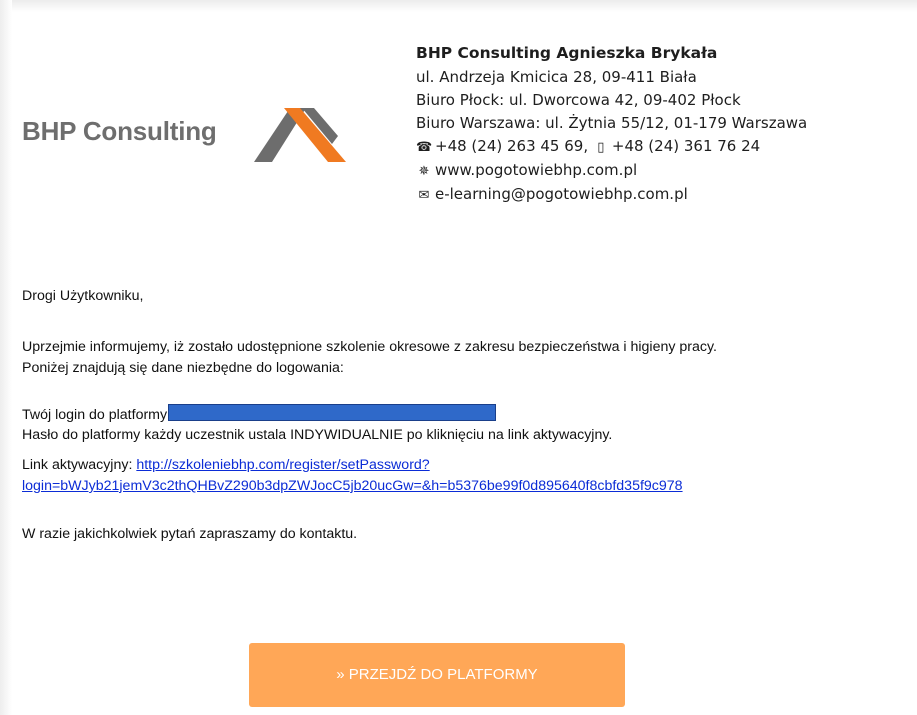  What do you see at coordinates (536, 170) in the screenshot?
I see `website-text: www.pogotowiebhp.com.pl` at bounding box center [536, 170].